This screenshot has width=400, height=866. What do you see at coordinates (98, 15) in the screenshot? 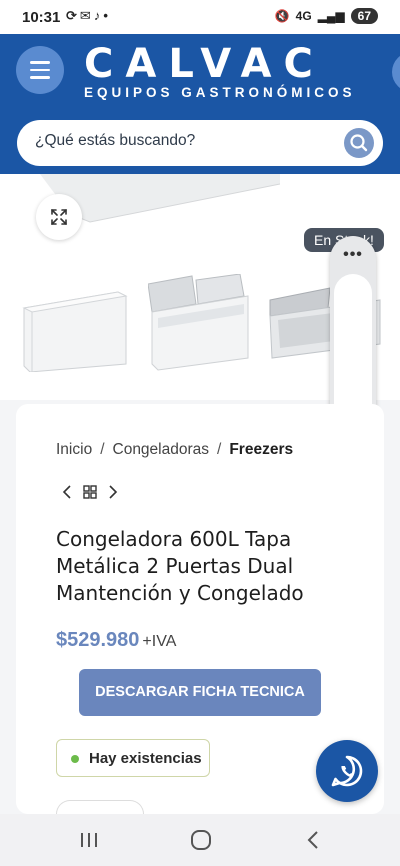
I see `tiktok-icon: ♪` at bounding box center [98, 15].